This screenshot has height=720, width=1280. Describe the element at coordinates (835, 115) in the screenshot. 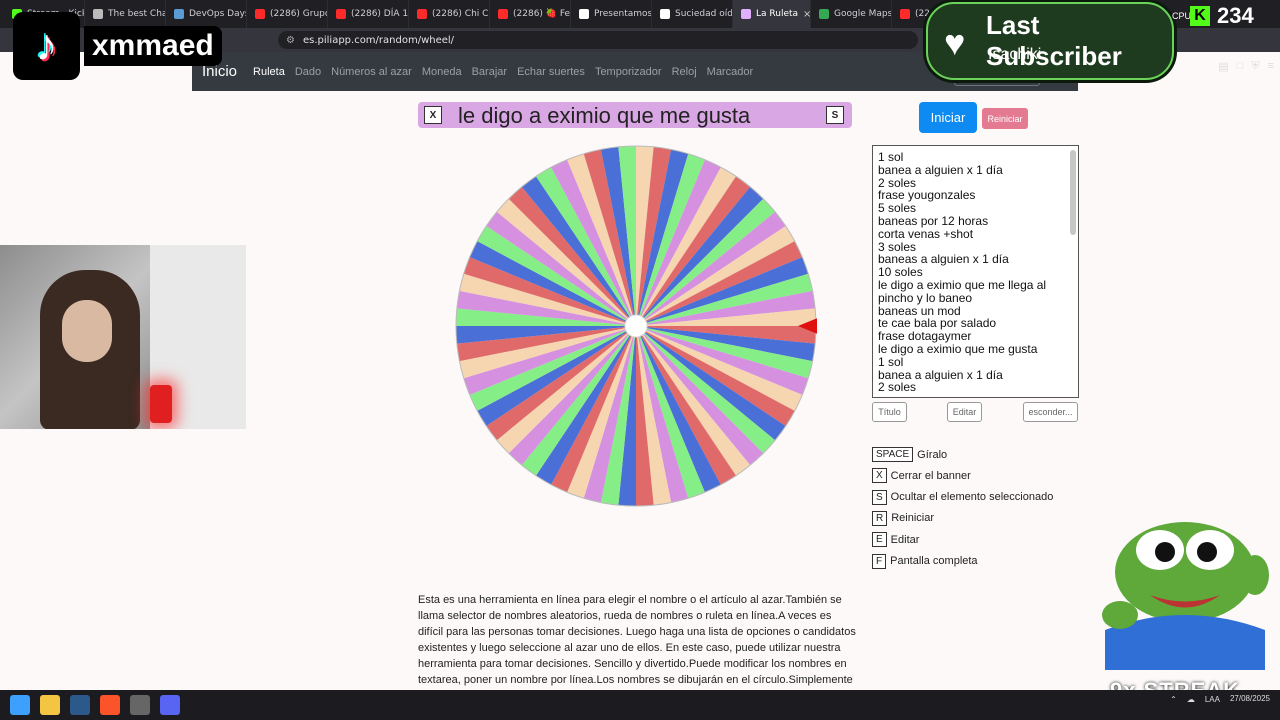

I see `hide-selected-key: S` at that location.